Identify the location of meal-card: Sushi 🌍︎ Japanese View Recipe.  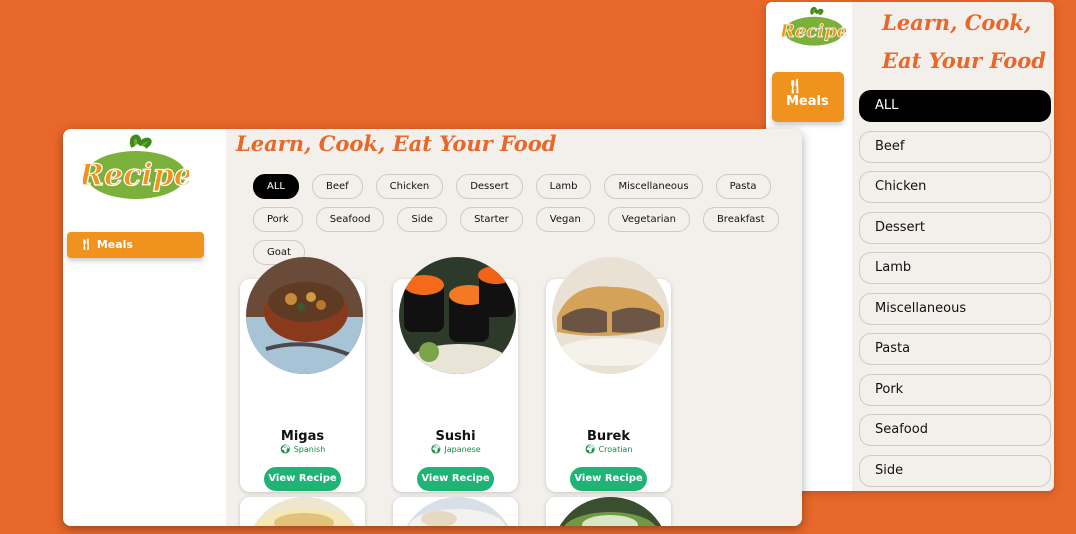
(455, 374).